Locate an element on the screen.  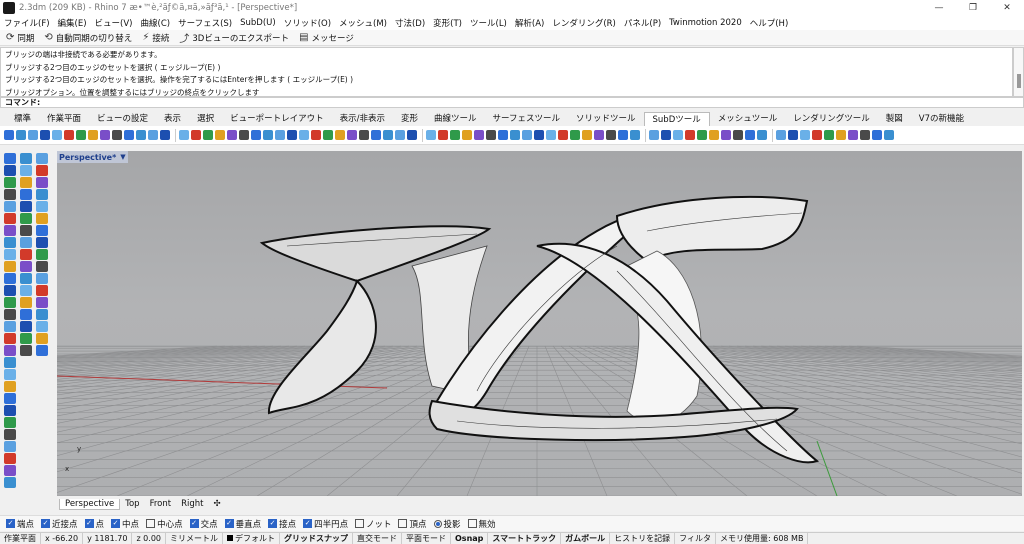
toolbar-tab: 変形 is located at coordinates (409, 119).